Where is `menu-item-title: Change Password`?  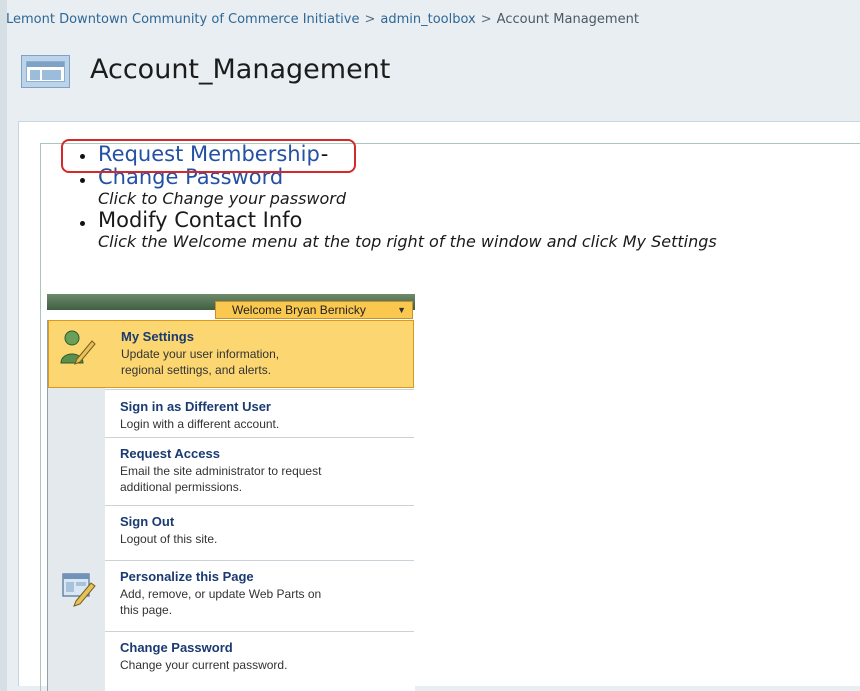
menu-item-title: Change Password is located at coordinates (176, 647).